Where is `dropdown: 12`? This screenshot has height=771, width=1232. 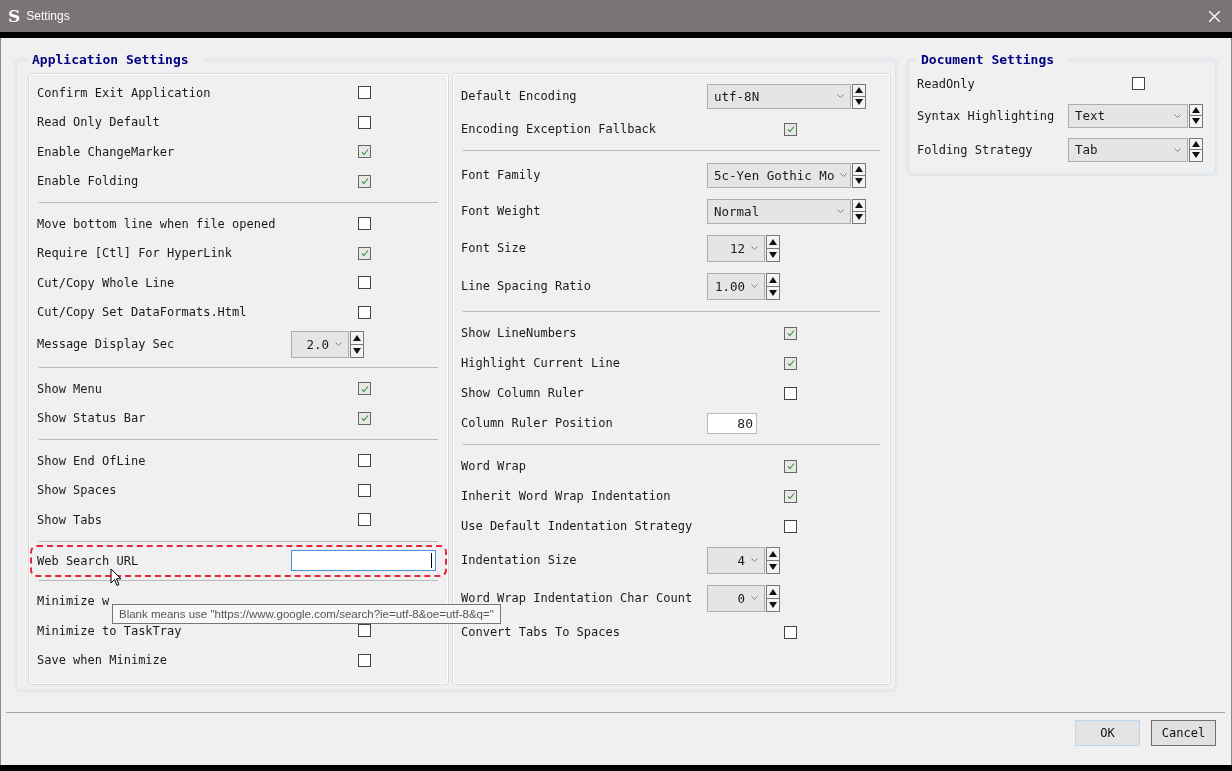 dropdown: 12 is located at coordinates (736, 248).